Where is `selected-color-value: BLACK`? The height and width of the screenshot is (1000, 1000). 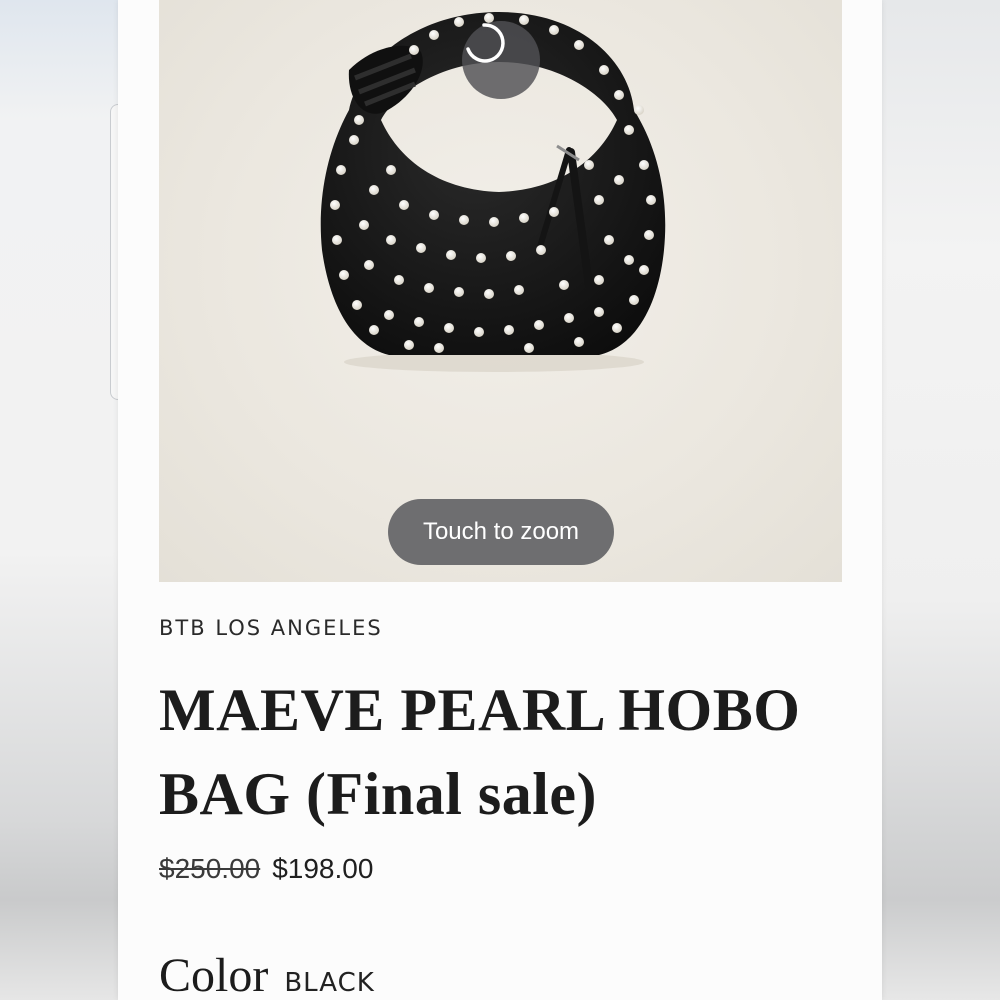
selected-color-value: BLACK is located at coordinates (329, 983).